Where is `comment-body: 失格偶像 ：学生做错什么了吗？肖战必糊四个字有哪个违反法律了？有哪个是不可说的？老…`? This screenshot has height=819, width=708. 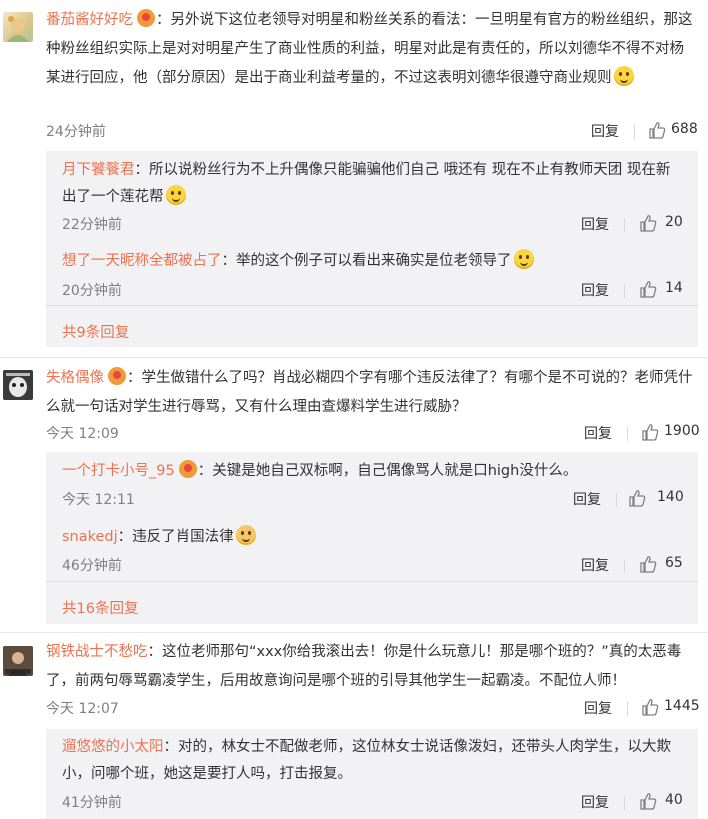
comment-body: 失格偶像 ：学生做错什么了吗？肖战必糊四个字有哪个违反法律了？有哪个是不可说的？老… is located at coordinates (372, 393).